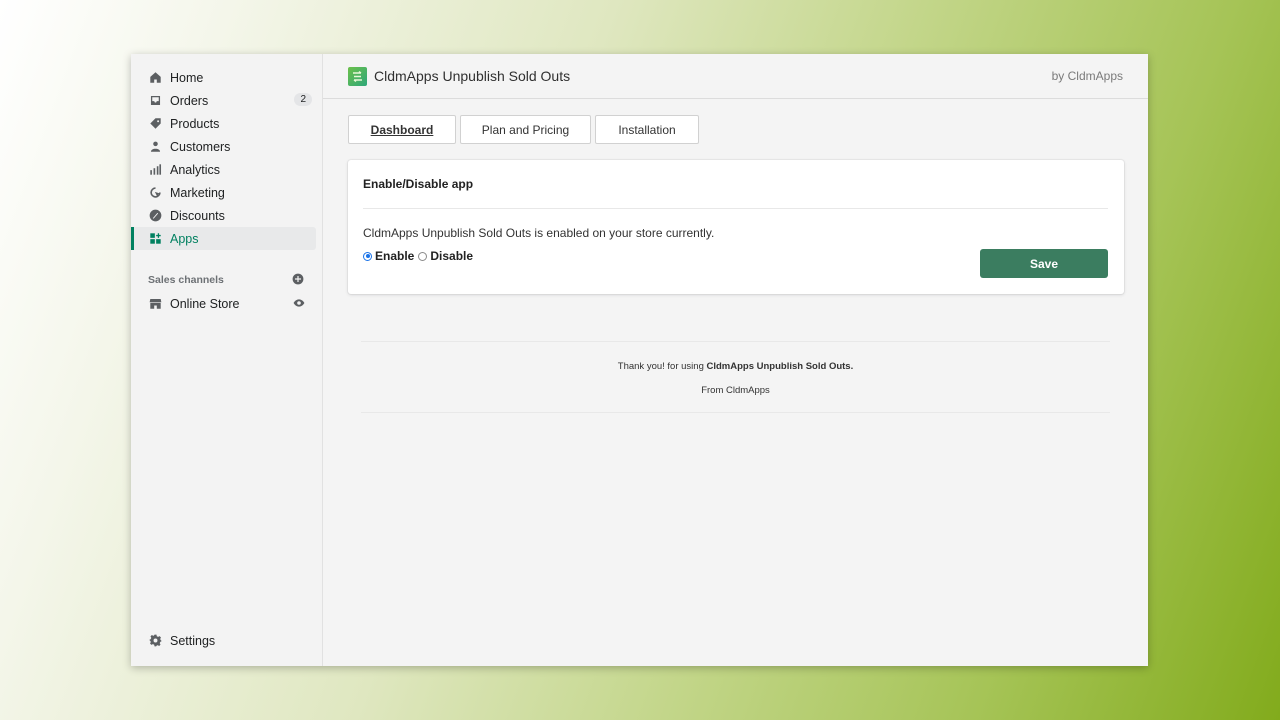 This screenshot has height=720, width=1280. What do you see at coordinates (200, 146) in the screenshot?
I see `sidebar-item-label: Customers` at bounding box center [200, 146].